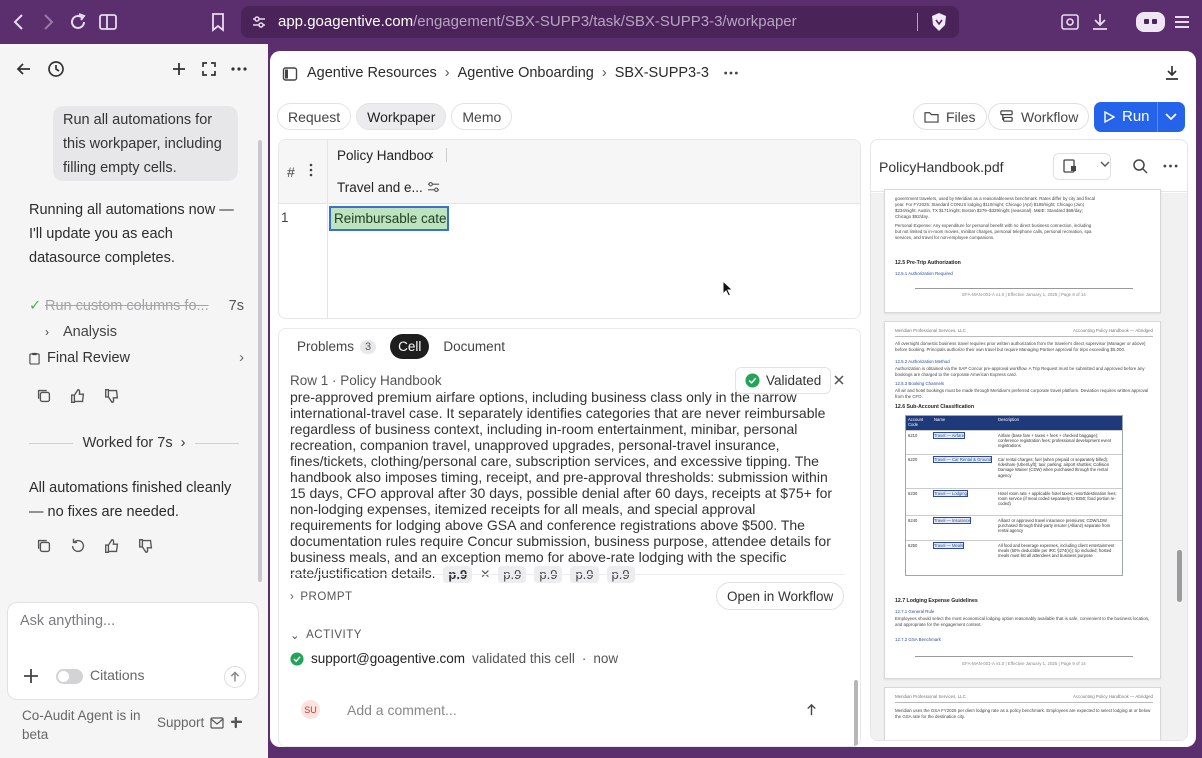  What do you see at coordinates (384, 155) in the screenshot?
I see `column-title: Policy Handbook` at bounding box center [384, 155].